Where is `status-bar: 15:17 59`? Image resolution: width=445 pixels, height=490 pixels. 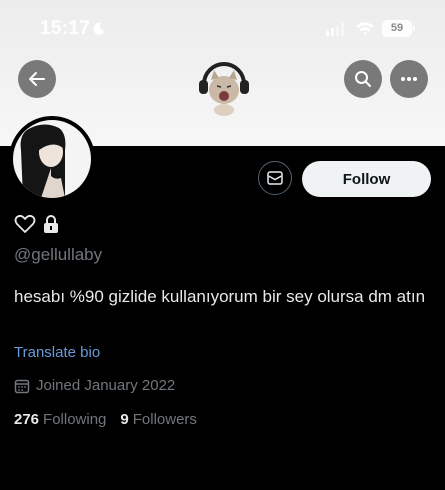
status-bar: 15:17 59 is located at coordinates (222, 28).